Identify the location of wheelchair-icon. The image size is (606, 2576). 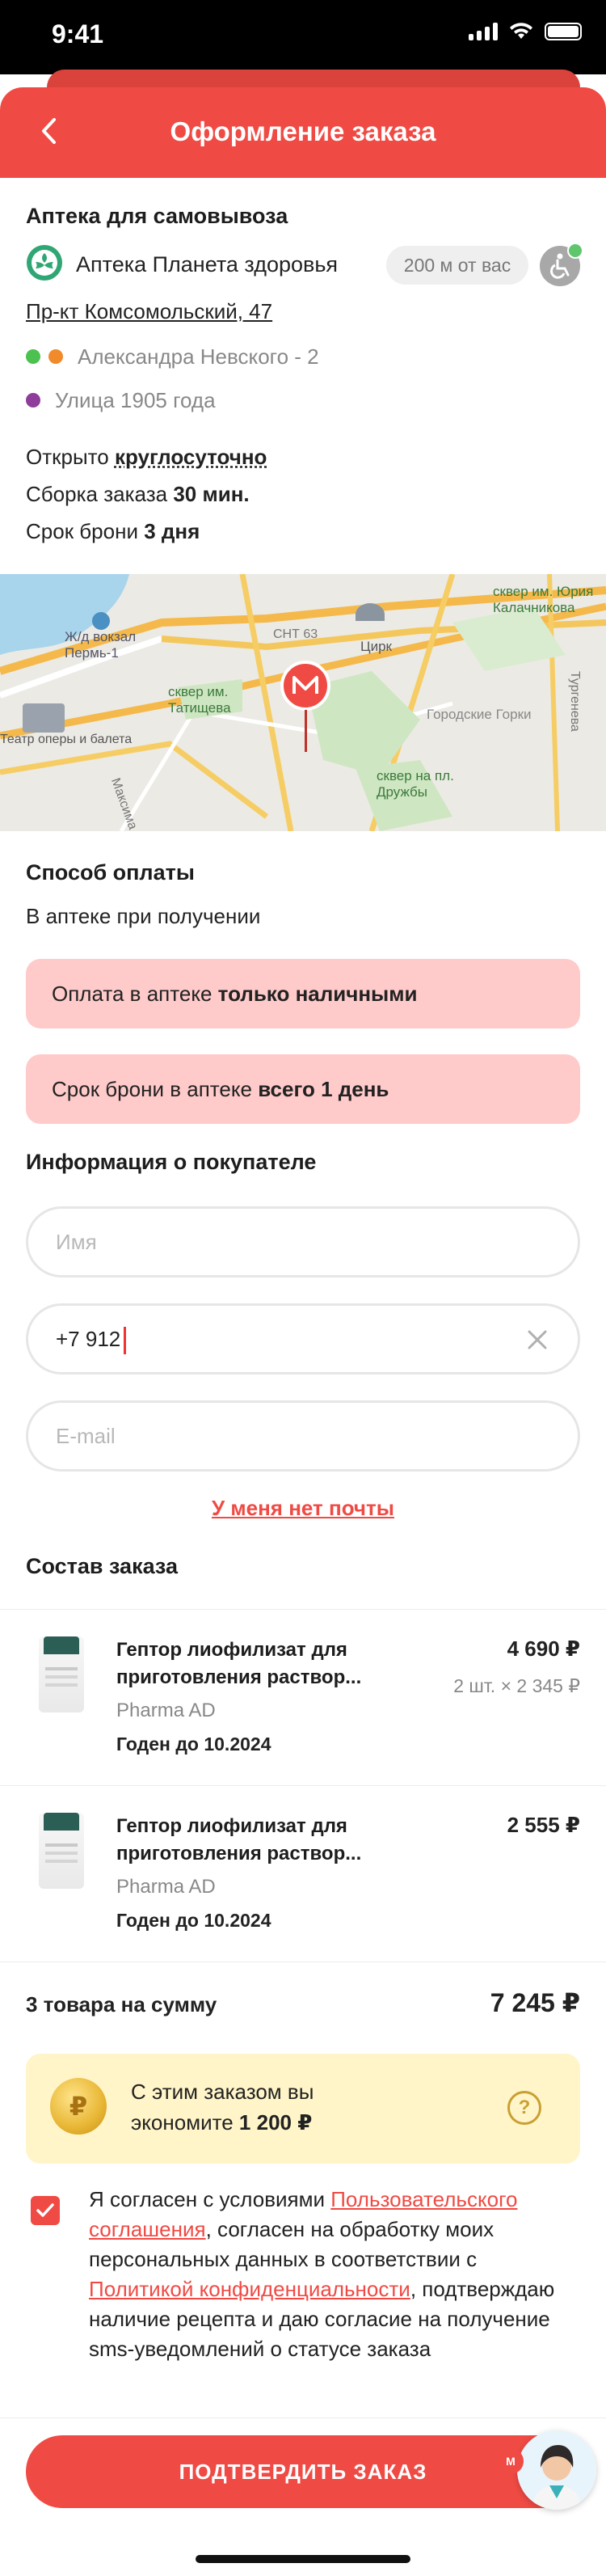
(562, 264).